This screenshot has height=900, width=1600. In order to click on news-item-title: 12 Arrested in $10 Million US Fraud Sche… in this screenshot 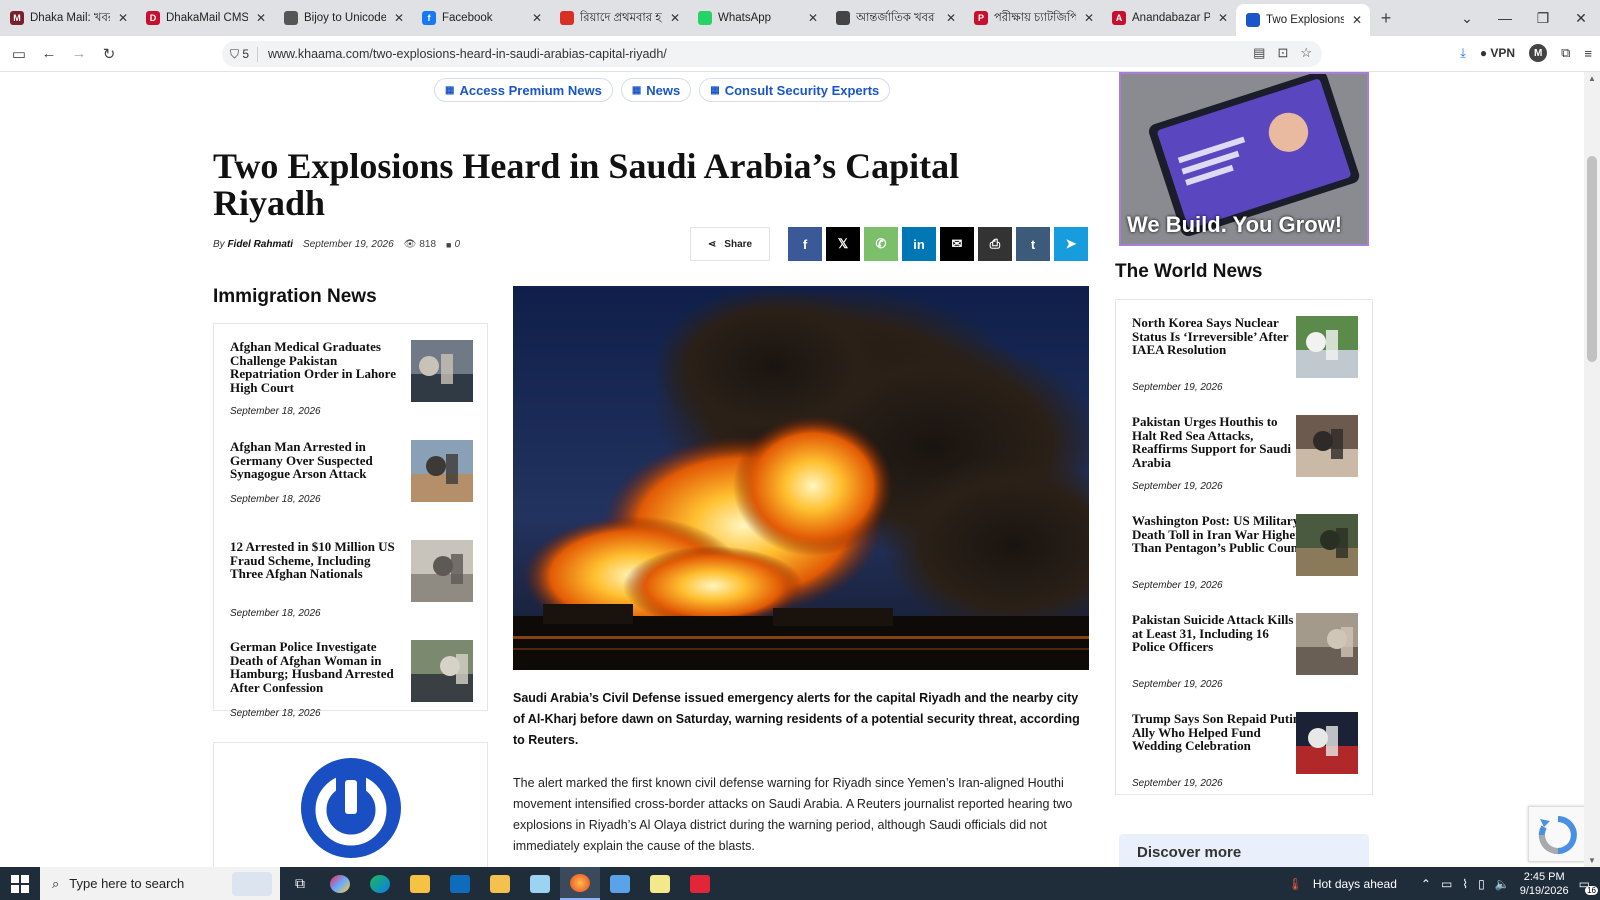, I will do `click(316, 560)`.